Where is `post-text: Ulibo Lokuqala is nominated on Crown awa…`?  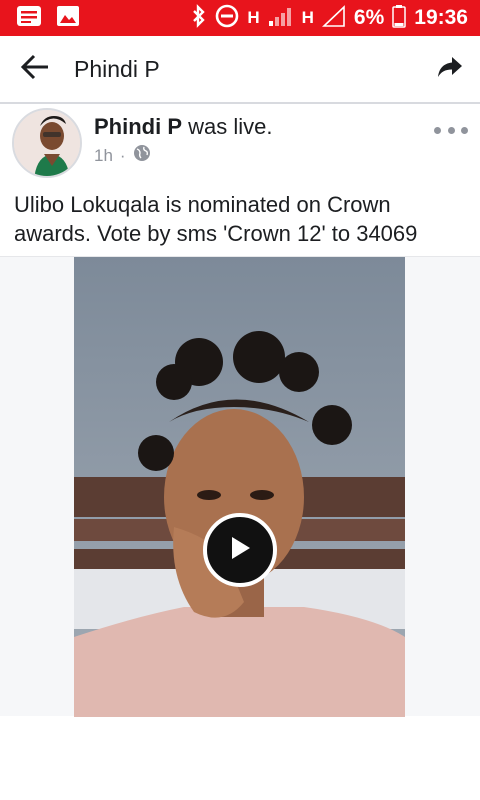 post-text: Ulibo Lokuqala is nominated on Crown awa… is located at coordinates (216, 219).